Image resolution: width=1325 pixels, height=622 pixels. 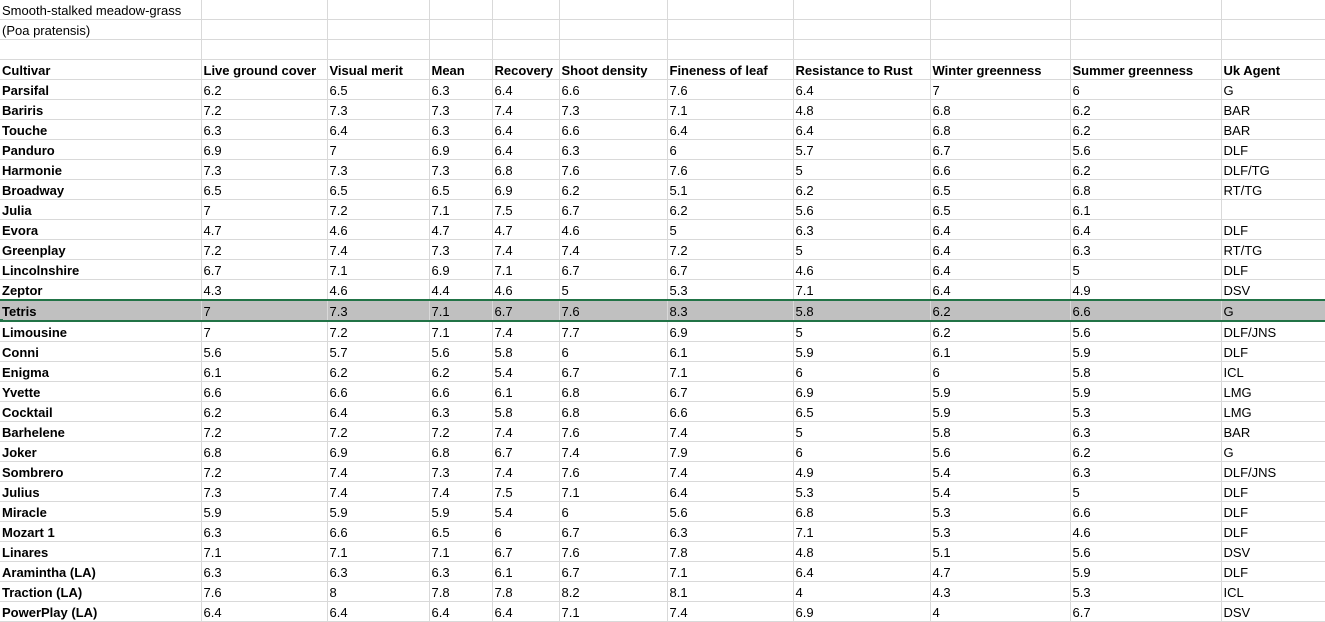 What do you see at coordinates (730, 310) in the screenshot?
I see `cell: 8.3` at bounding box center [730, 310].